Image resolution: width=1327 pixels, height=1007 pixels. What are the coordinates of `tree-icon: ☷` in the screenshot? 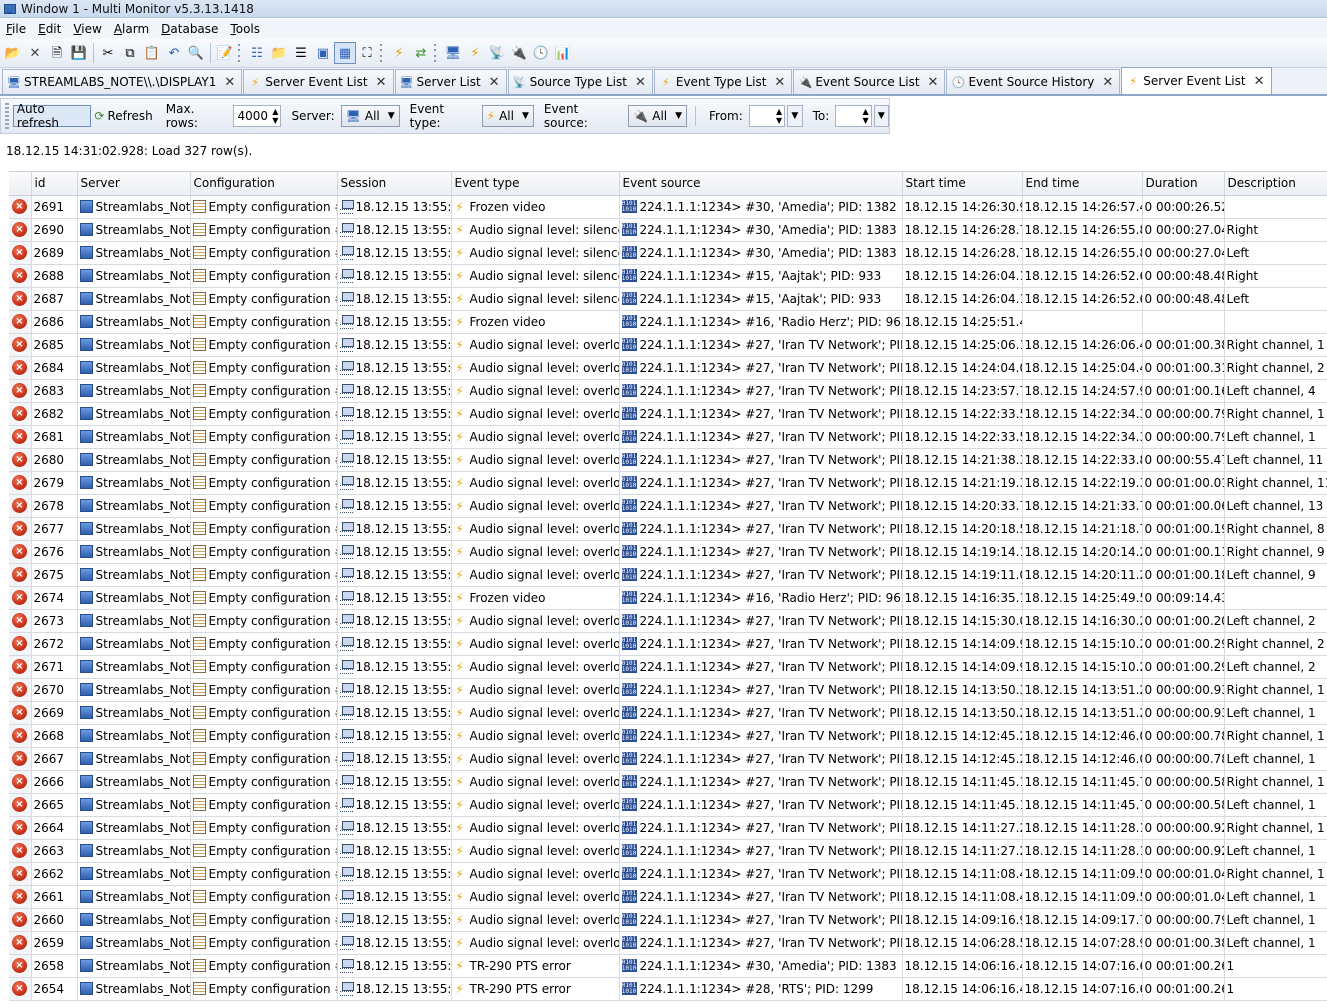 It's located at (257, 53).